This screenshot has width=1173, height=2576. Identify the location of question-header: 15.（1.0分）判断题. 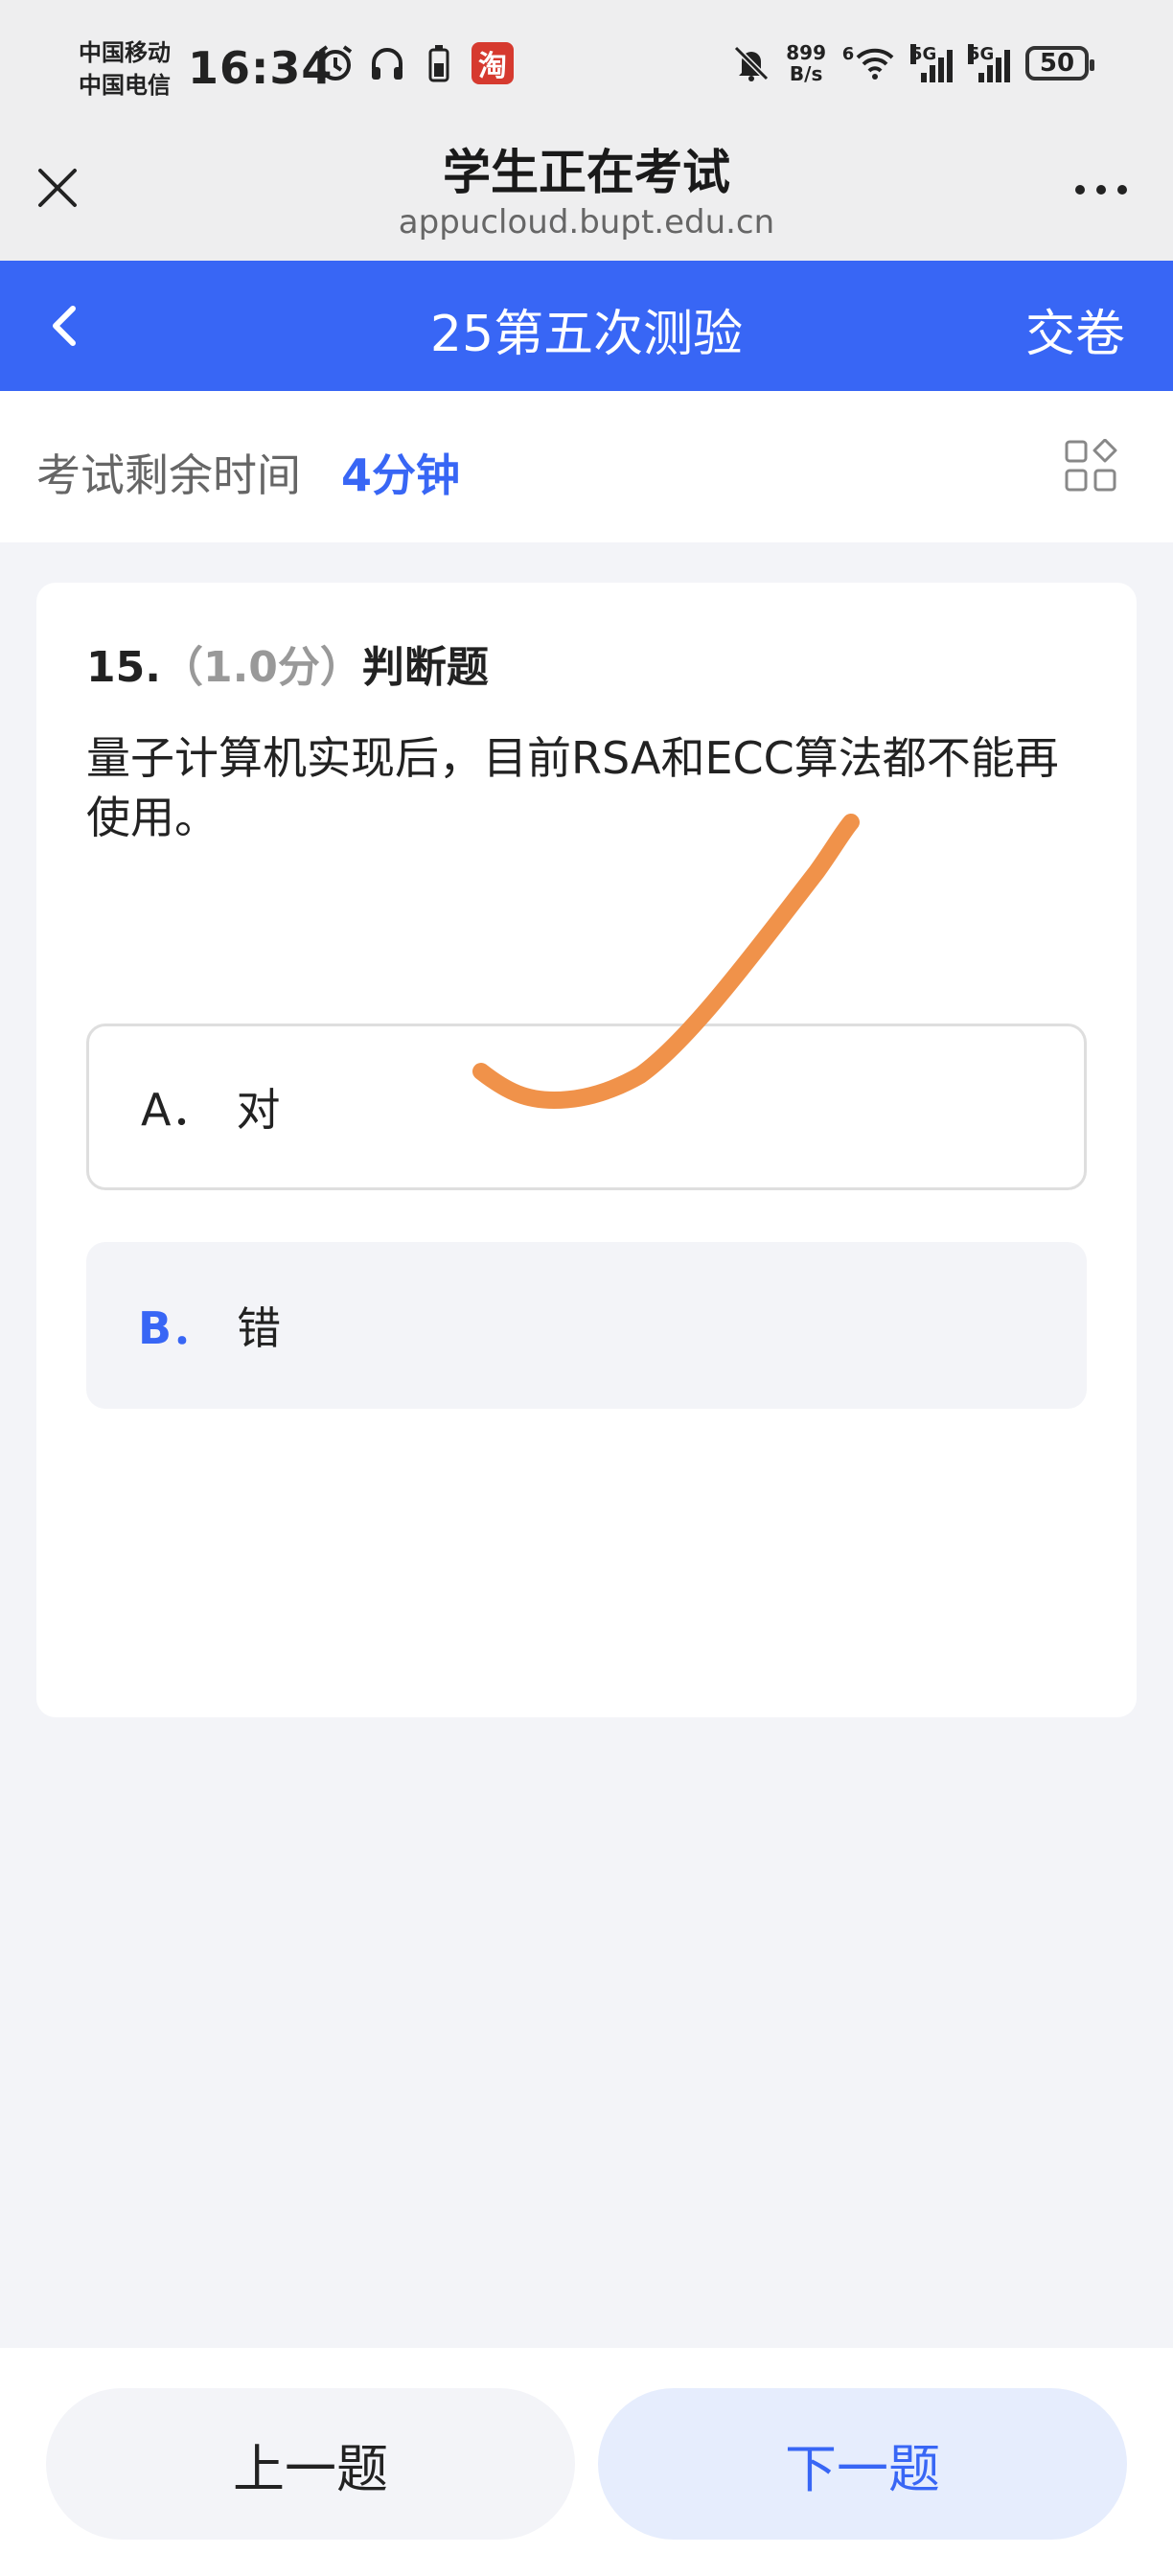
(287, 663).